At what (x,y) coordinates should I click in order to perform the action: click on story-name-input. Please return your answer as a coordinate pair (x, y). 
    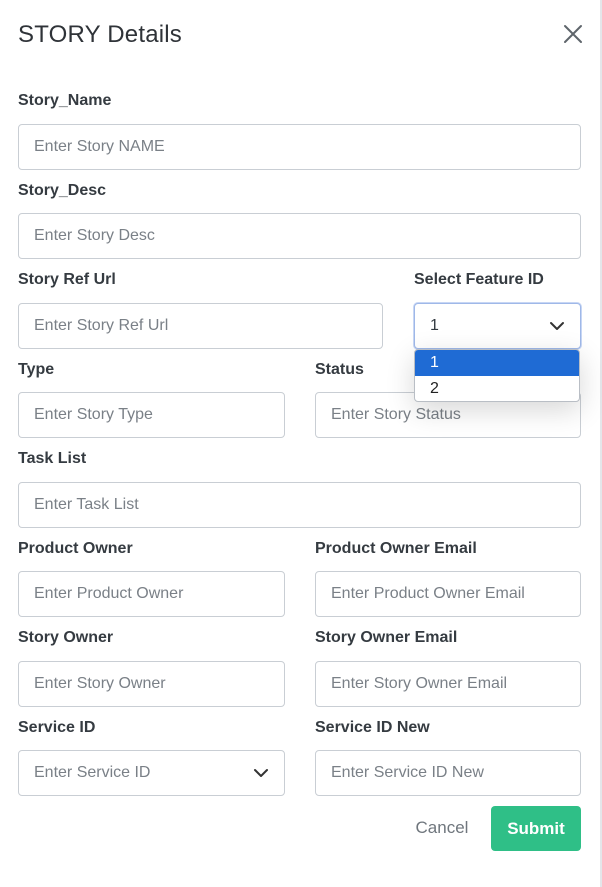
    Looking at the image, I should click on (299, 147).